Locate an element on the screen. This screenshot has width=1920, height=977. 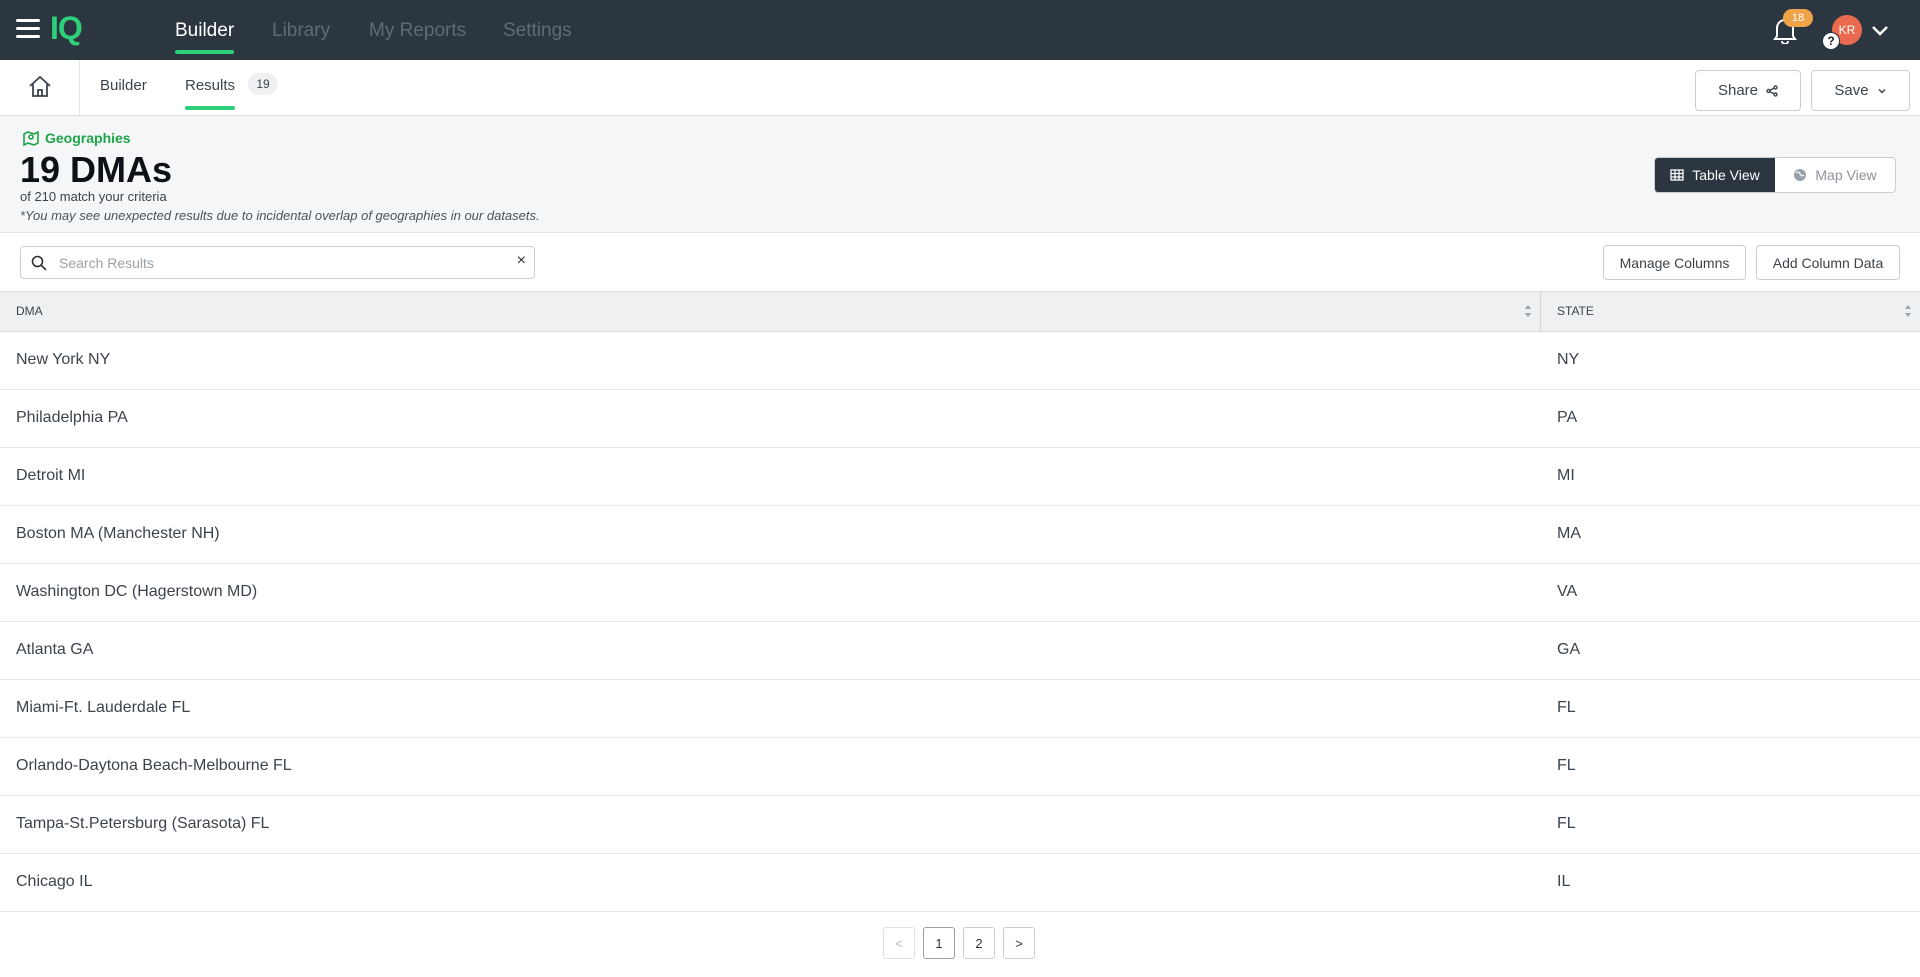
cell-dma: Chicago IL is located at coordinates (54, 881).